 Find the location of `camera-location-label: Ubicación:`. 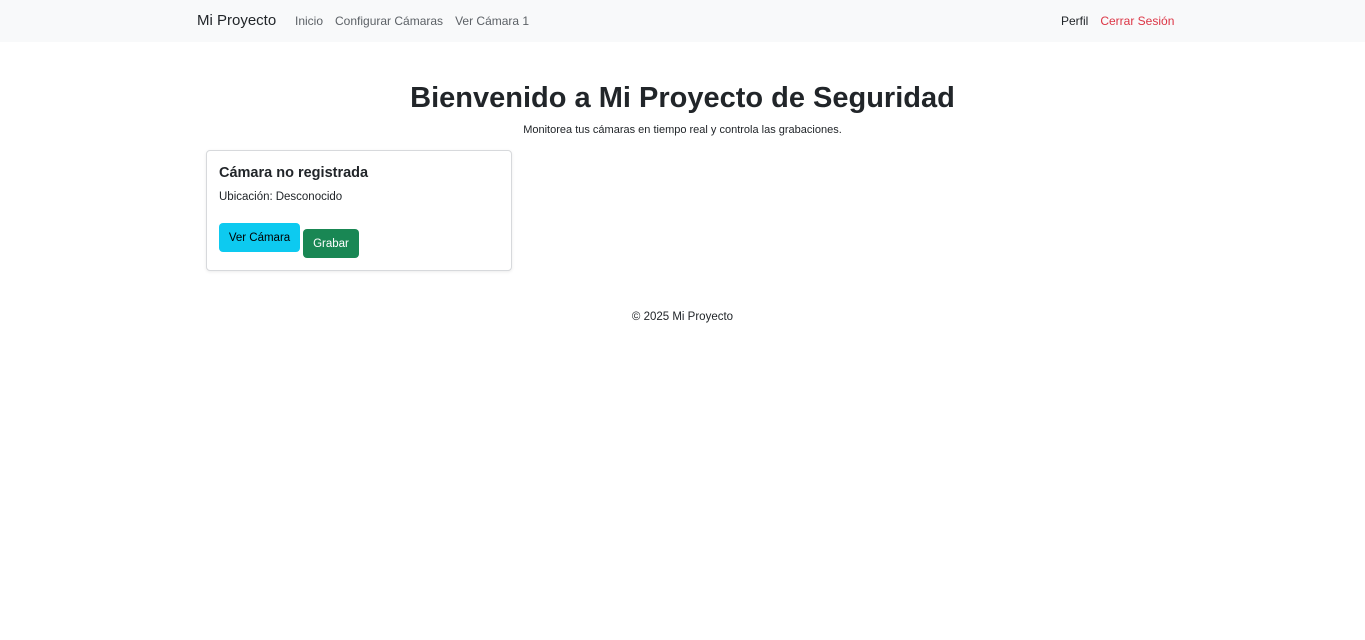

camera-location-label: Ubicación: is located at coordinates (246, 197).